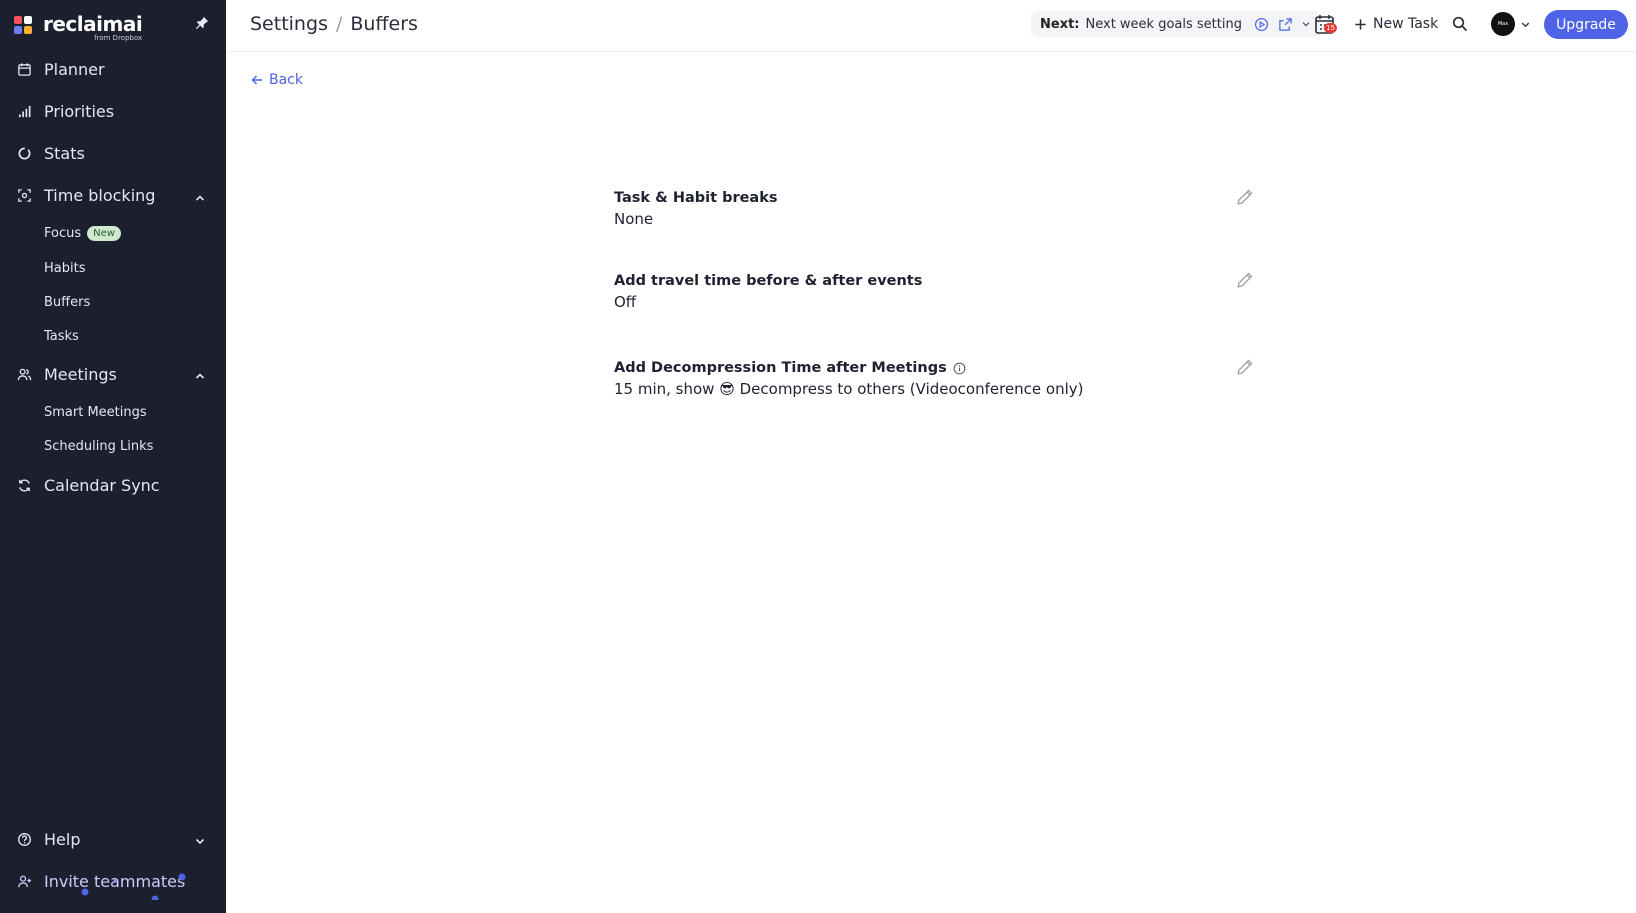 The image size is (1636, 913). Describe the element at coordinates (289, 24) in the screenshot. I see `breadcrumb-settings: Settings` at that location.